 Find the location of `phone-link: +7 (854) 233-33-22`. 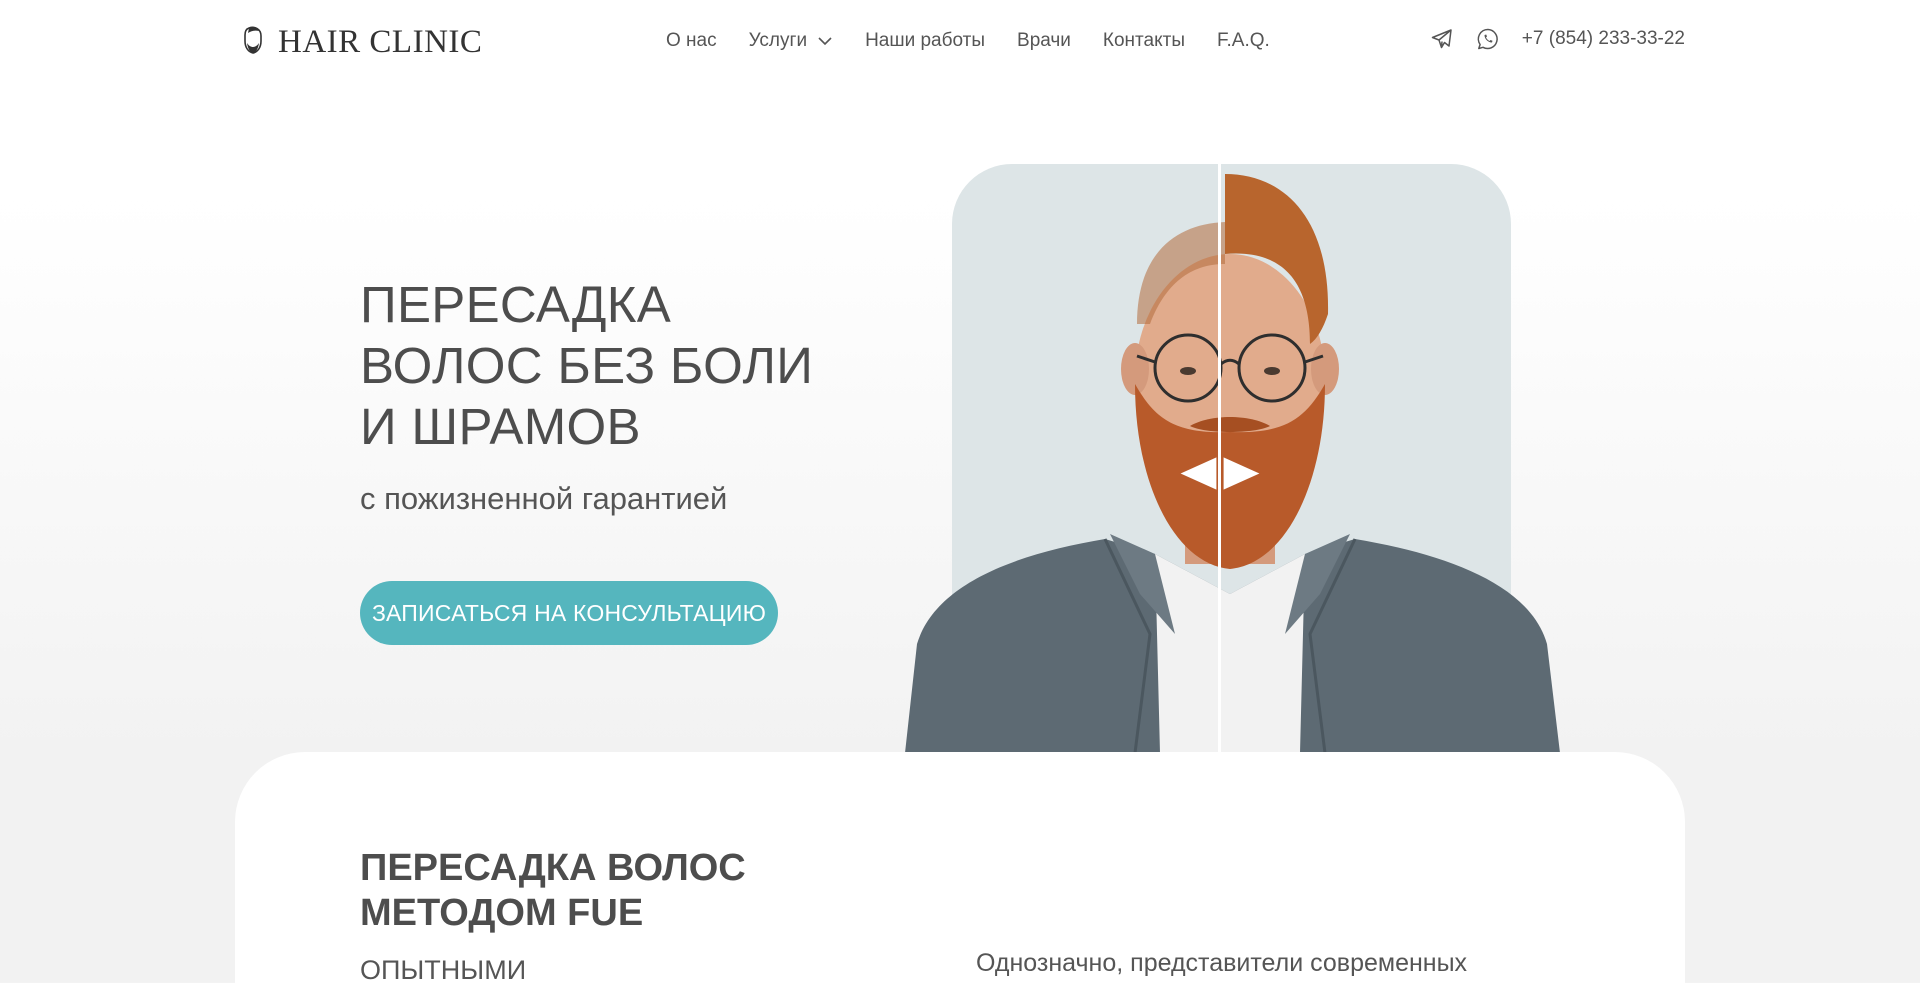

phone-link: +7 (854) 233-33-22 is located at coordinates (1603, 39).